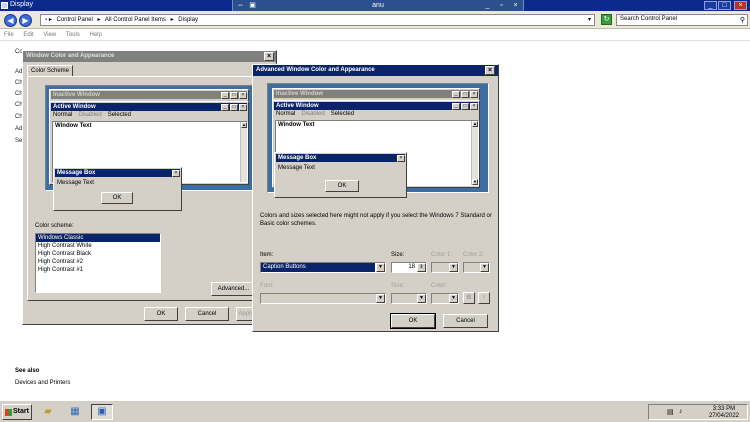 The width and height of the screenshot is (750, 422). Describe the element at coordinates (70, 56) in the screenshot. I see `dialog-title: Window Color and Appearance` at that location.